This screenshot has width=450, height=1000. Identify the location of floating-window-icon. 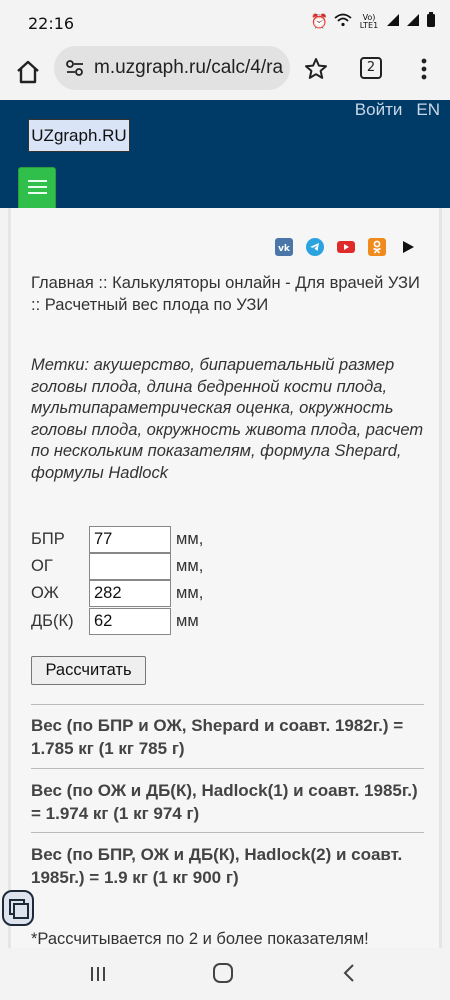
(18, 908).